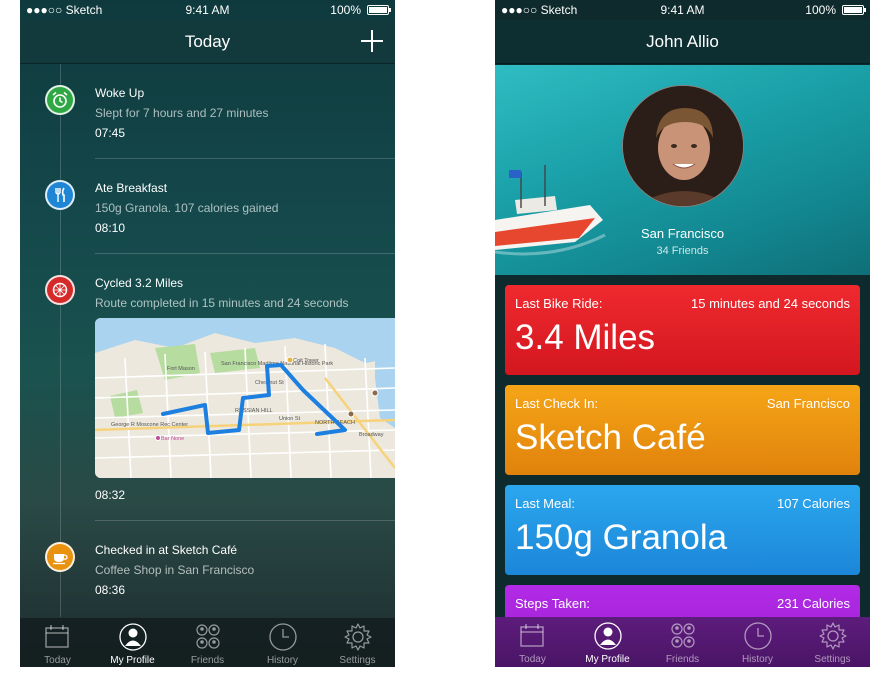  Describe the element at coordinates (175, 570) in the screenshot. I see `entry-subtitle: Coffee Shop in San Francisco` at that location.